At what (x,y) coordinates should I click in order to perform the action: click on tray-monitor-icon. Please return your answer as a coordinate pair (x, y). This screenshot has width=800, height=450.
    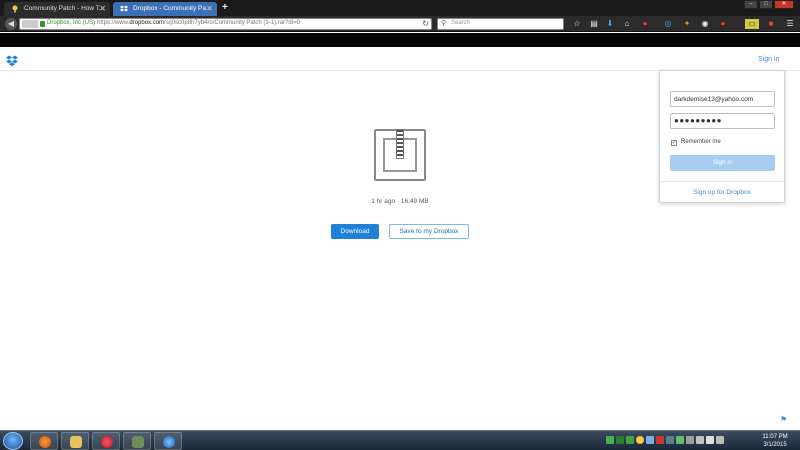
    Looking at the image, I should click on (720, 440).